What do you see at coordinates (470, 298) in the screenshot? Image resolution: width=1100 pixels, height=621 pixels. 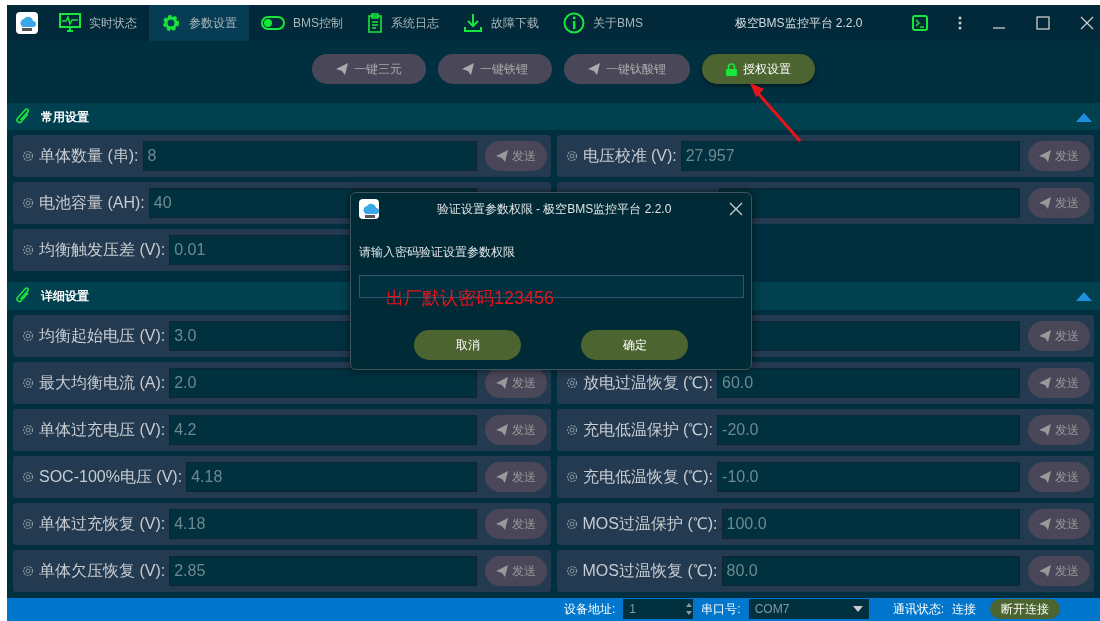 I see `annotation-text: 出厂默认密码123456` at bounding box center [470, 298].